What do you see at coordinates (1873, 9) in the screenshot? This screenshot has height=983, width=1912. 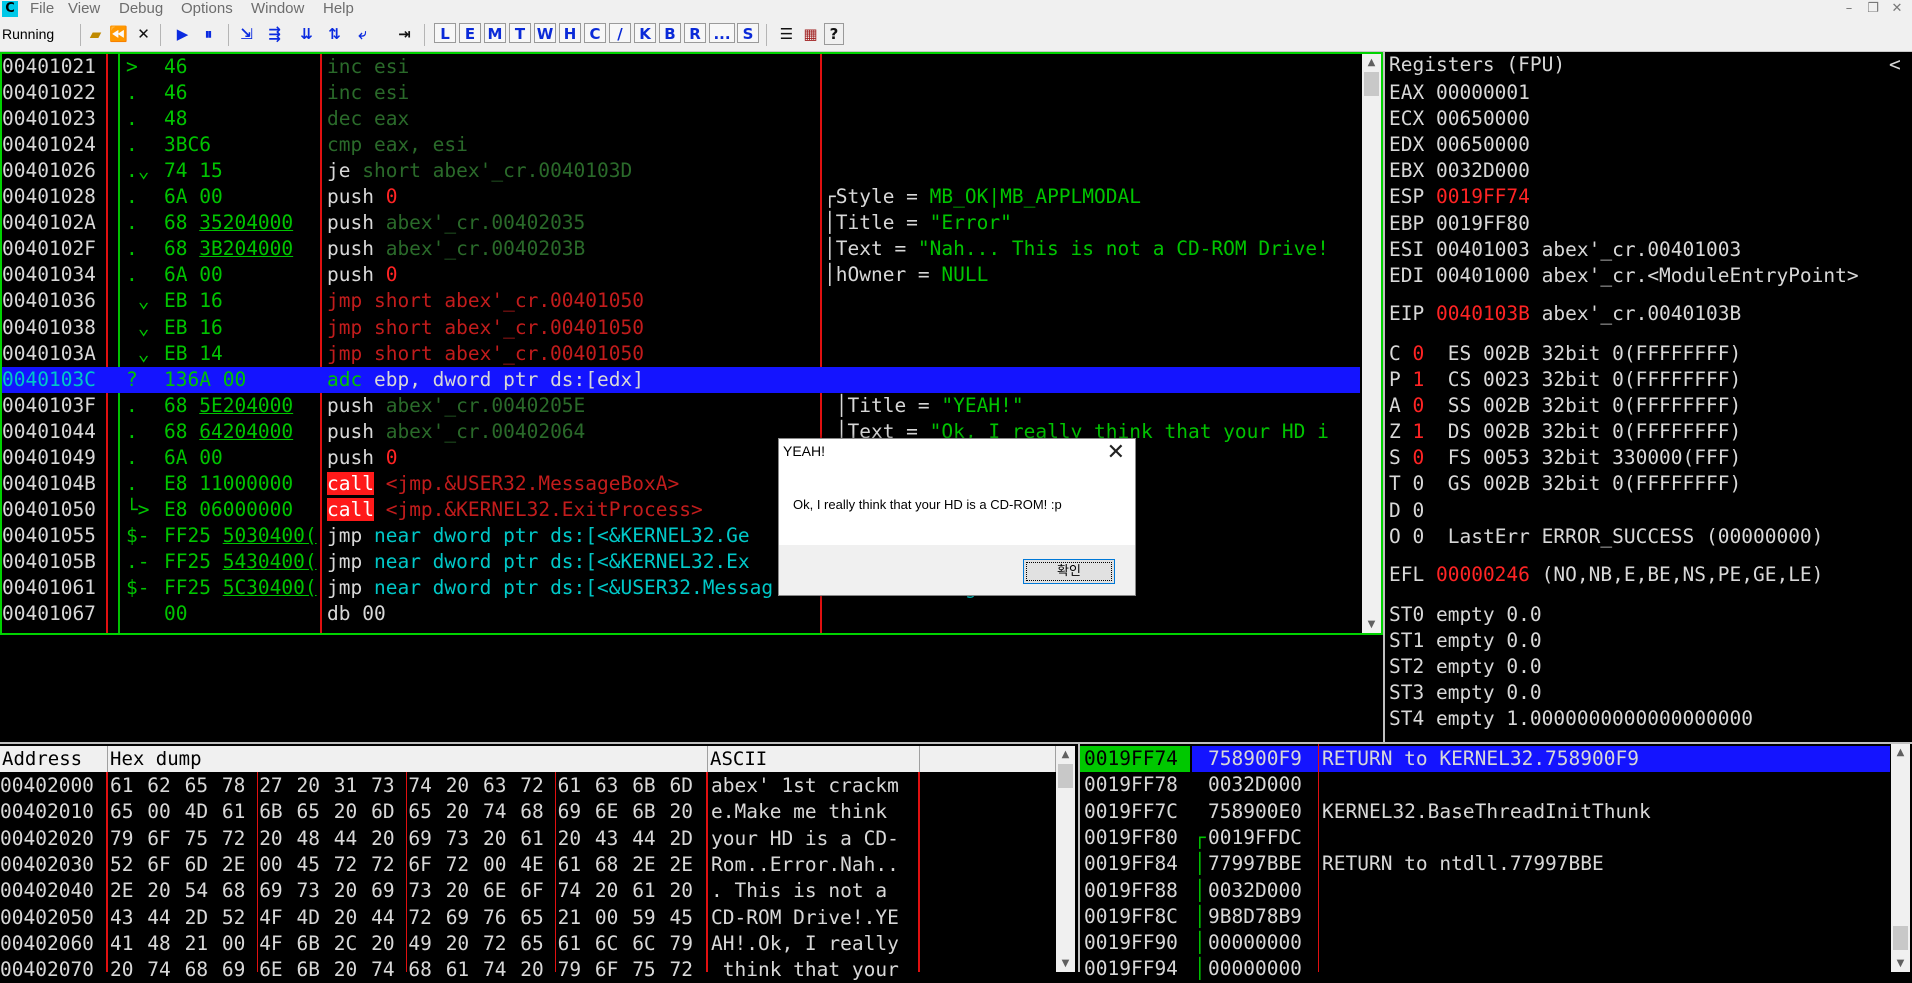 I see `restore-icon: ❐` at bounding box center [1873, 9].